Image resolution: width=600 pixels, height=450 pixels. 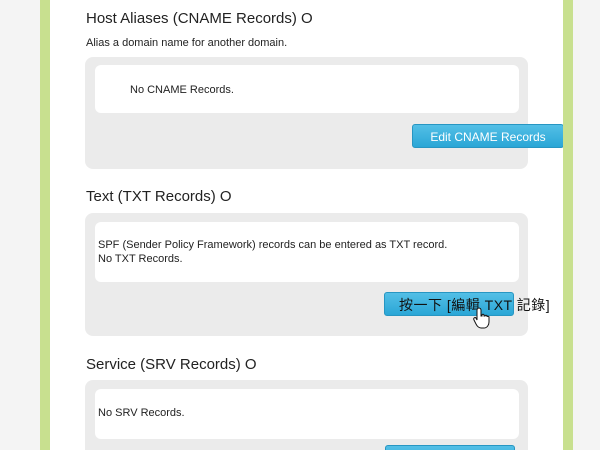 What do you see at coordinates (307, 89) in the screenshot?
I see `cname-records-list: No CNAME Records.` at bounding box center [307, 89].